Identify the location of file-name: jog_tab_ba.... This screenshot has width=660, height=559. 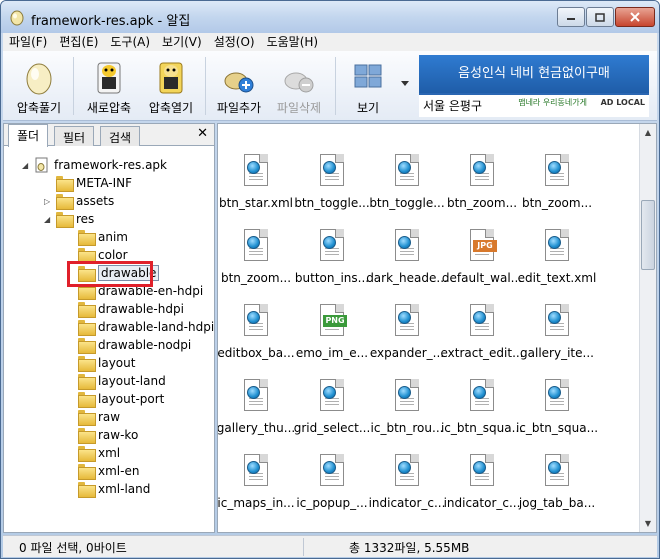
(557, 503).